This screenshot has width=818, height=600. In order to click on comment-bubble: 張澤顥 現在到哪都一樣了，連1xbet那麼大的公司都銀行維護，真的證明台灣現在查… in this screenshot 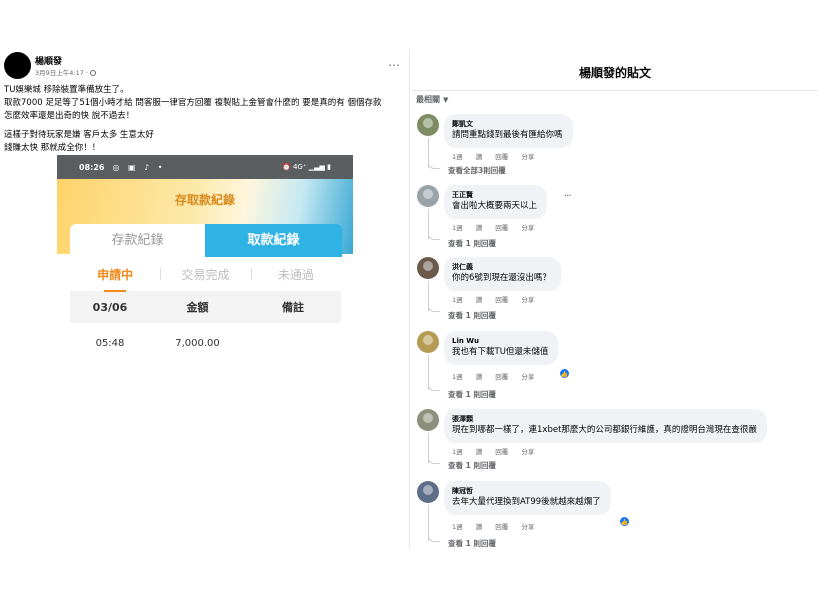, I will do `click(605, 426)`.